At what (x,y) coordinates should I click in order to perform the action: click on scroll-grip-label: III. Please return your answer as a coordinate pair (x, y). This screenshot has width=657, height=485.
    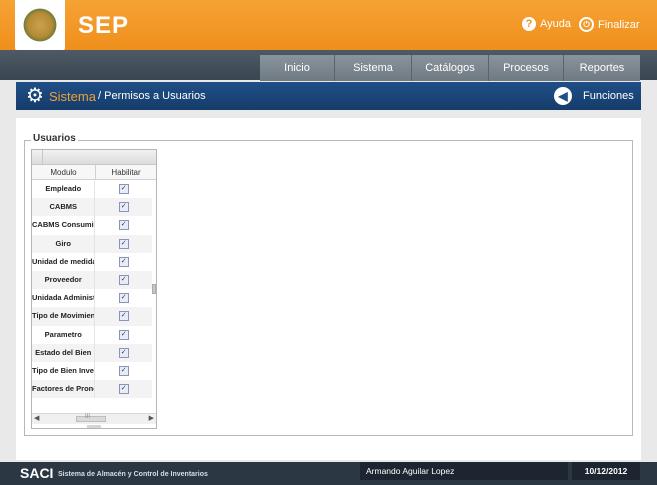
    Looking at the image, I should click on (88, 417).